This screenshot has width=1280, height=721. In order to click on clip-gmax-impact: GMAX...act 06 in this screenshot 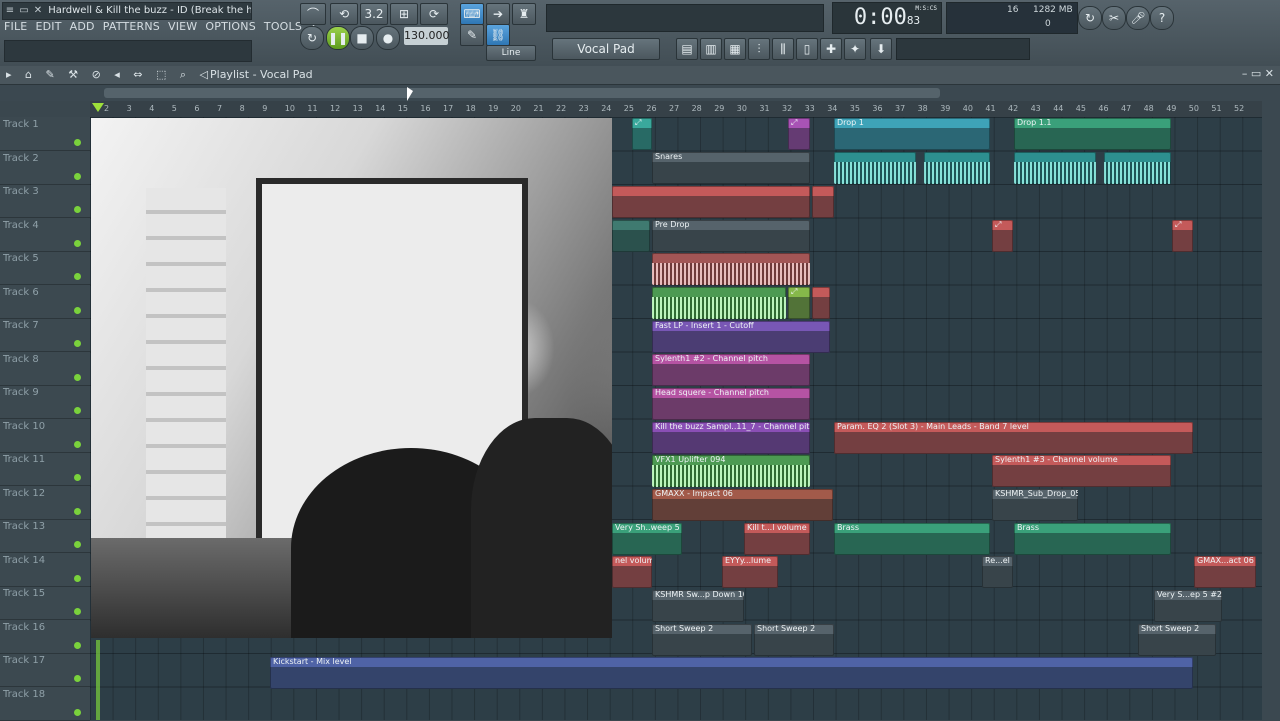, I will do `click(1225, 572)`.